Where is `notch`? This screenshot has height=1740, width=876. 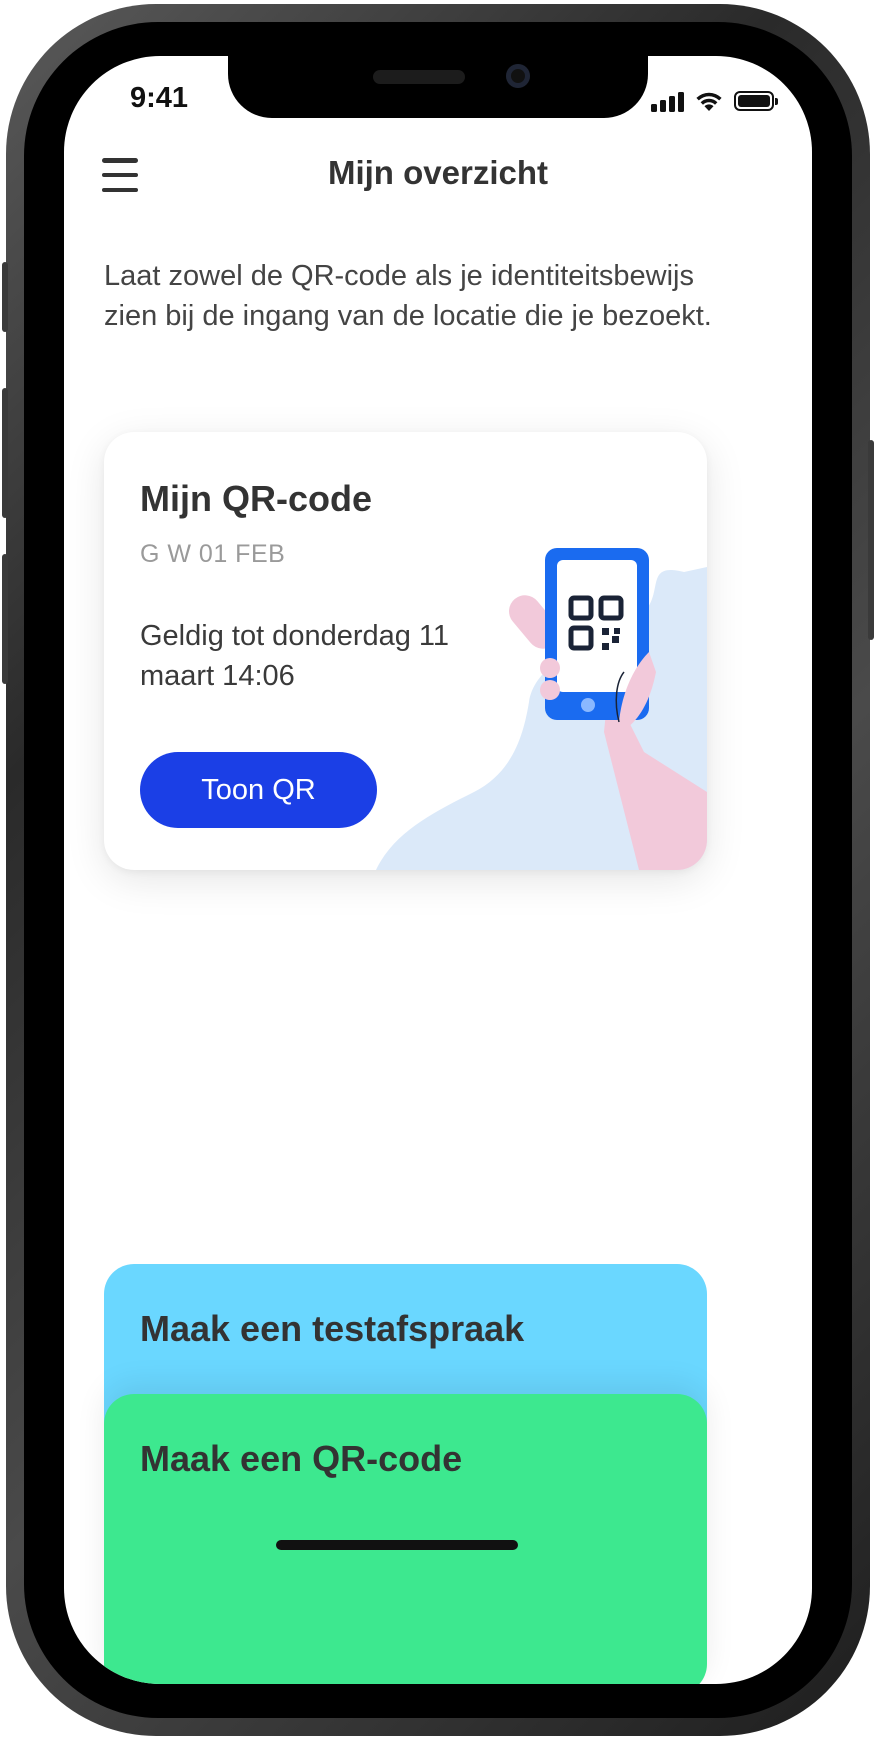 notch is located at coordinates (438, 87).